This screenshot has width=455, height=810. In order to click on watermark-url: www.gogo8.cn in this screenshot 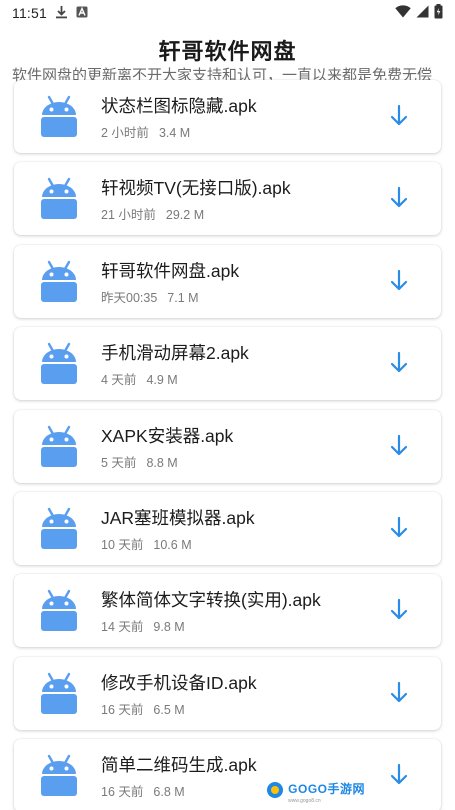, I will do `click(304, 801)`.